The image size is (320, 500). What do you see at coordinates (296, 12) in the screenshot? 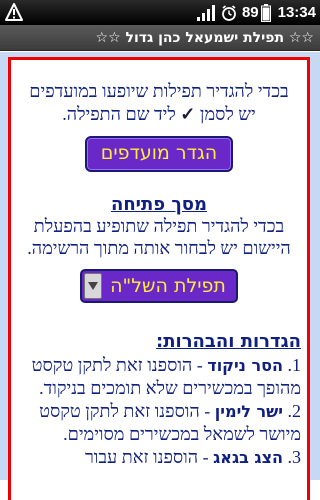
I see `clock: 13:34` at bounding box center [296, 12].